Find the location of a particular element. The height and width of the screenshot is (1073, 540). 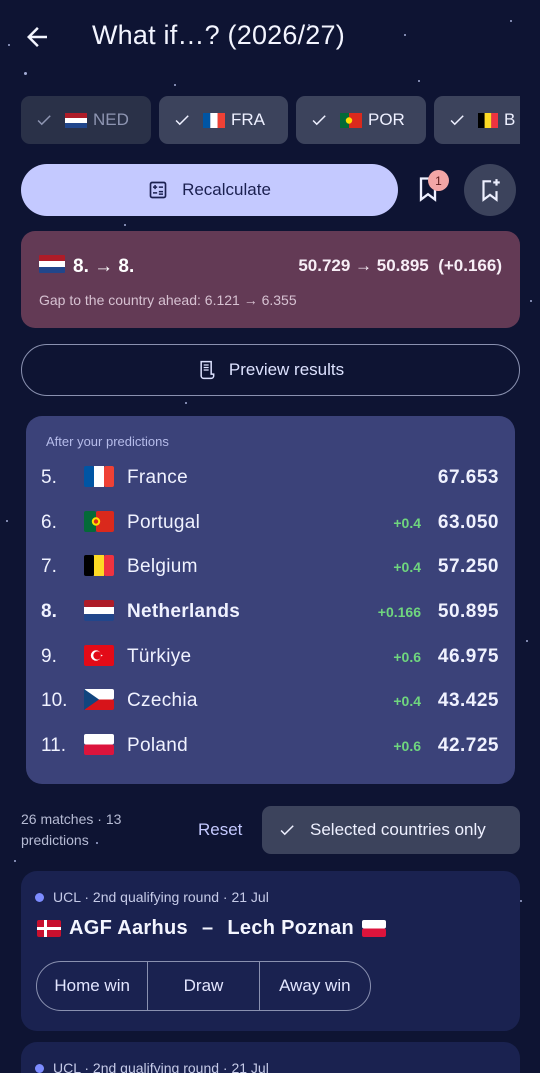

bookmark-count-badge: 1 is located at coordinates (438, 180).